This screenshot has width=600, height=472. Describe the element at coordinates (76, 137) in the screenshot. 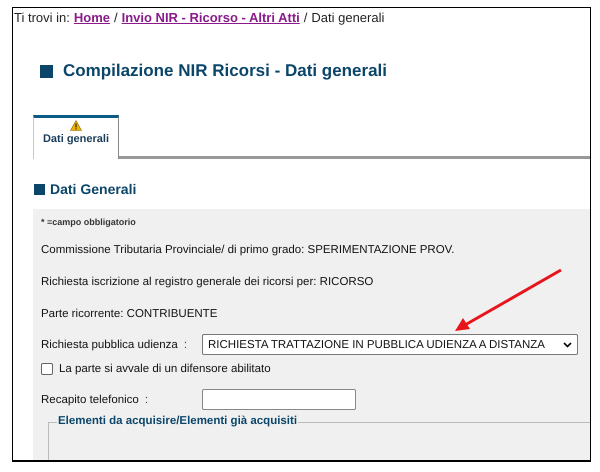

I see `tab: Dati generali` at that location.